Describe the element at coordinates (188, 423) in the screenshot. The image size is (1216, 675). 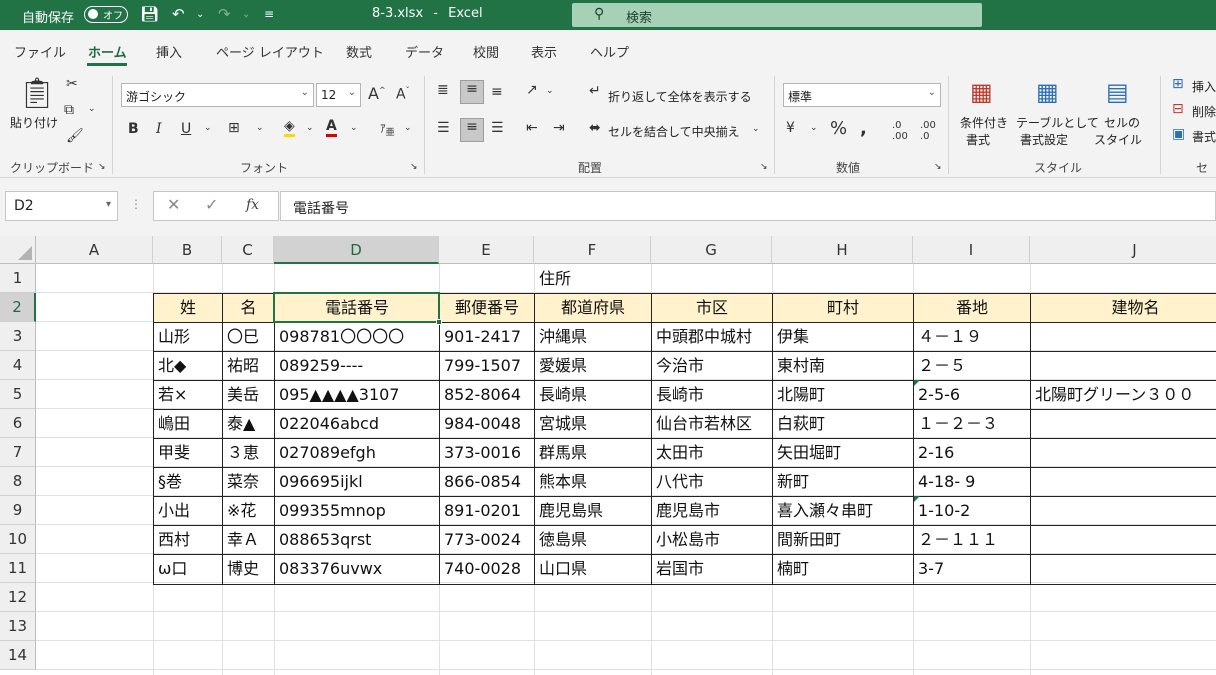
I see `table-cell: 嶋田` at that location.